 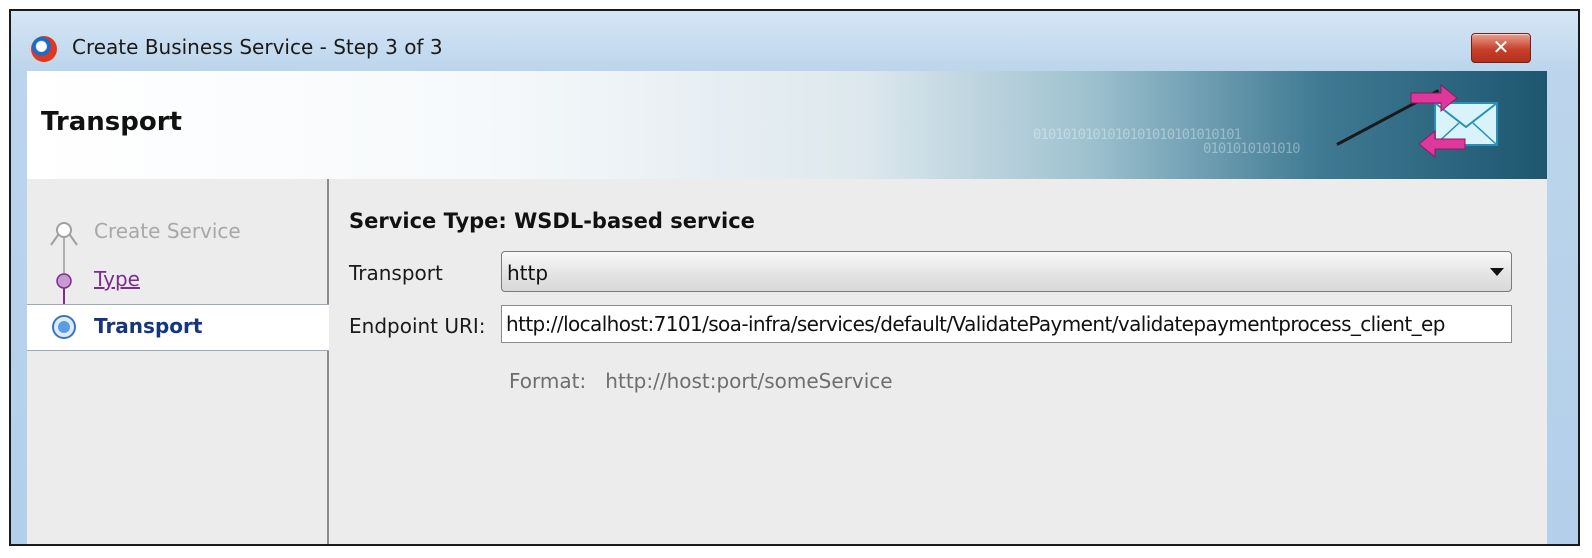 I want to click on close-button: ✕, so click(x=1501, y=48).